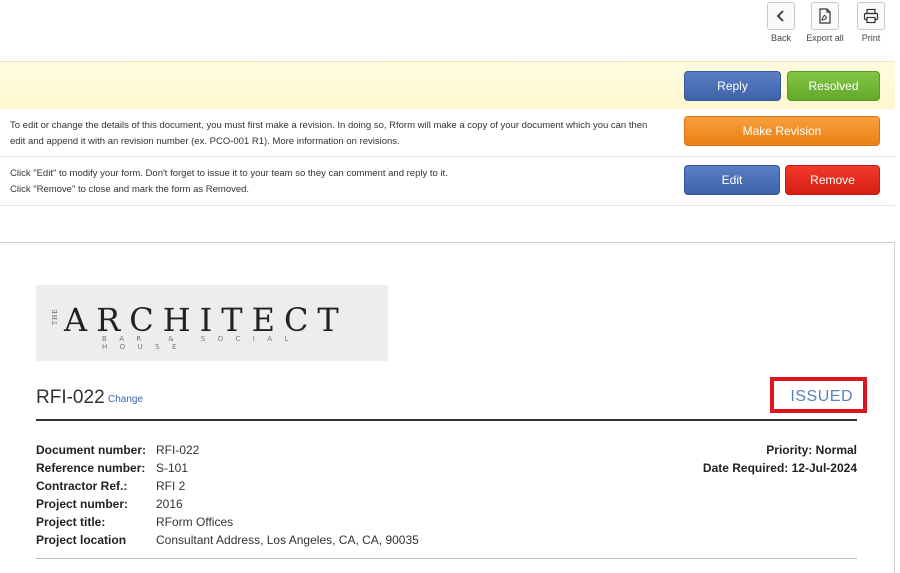  Describe the element at coordinates (82, 504) in the screenshot. I see `field-label: Project number:` at that location.